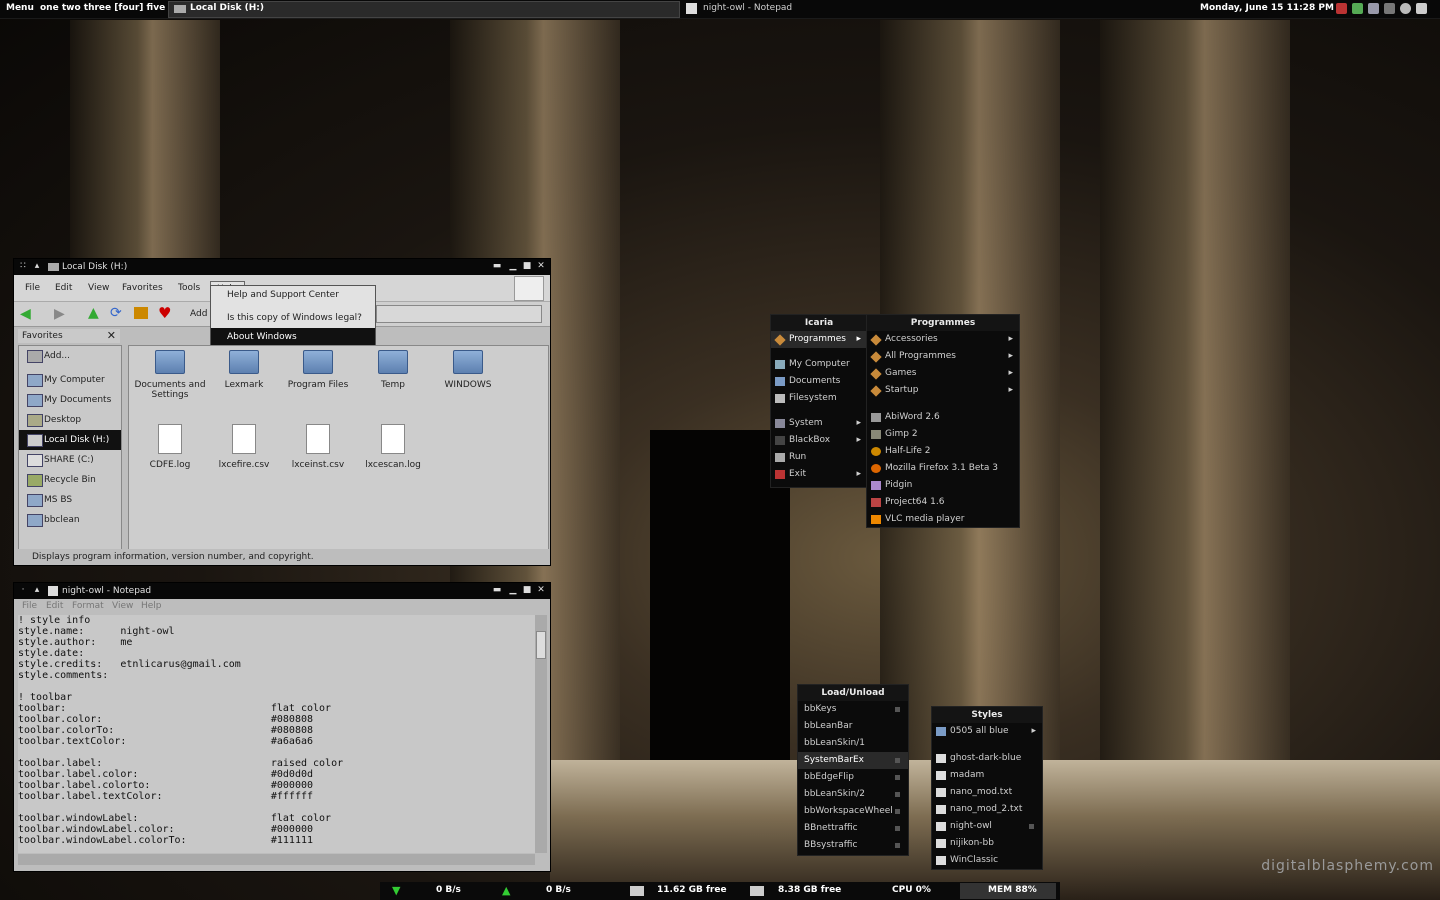 This screenshot has width=1440, height=900. Describe the element at coordinates (318, 447) in the screenshot. I see `document-item: lxceinst.csv` at that location.